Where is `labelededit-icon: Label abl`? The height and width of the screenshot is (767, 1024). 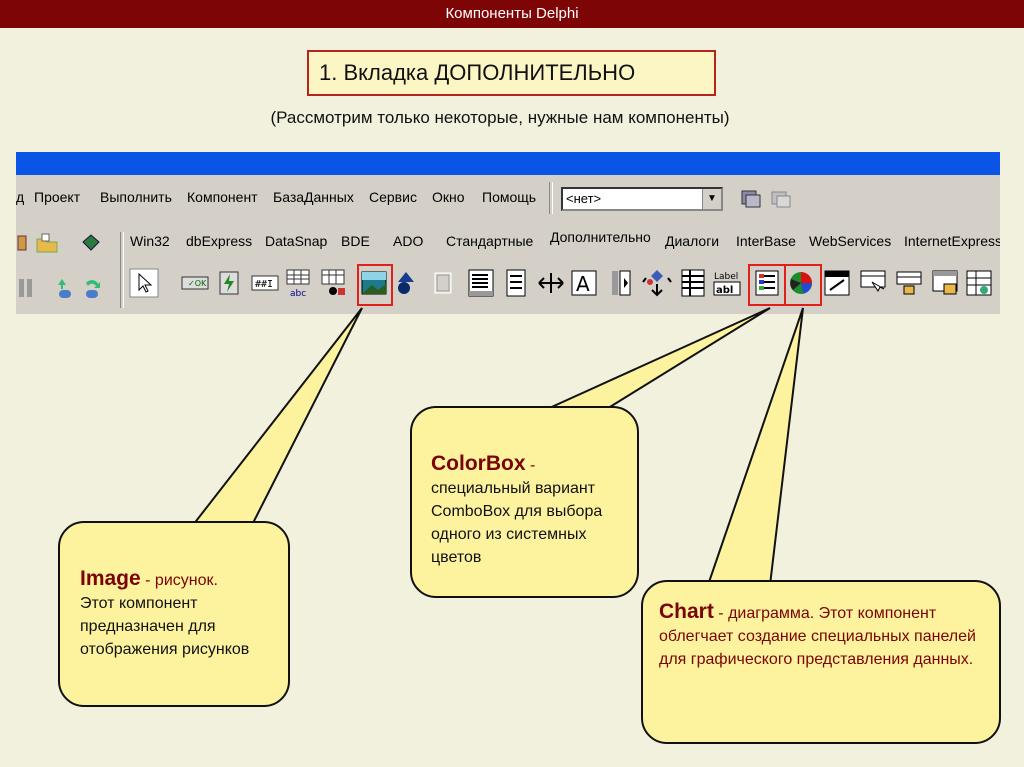 labelededit-icon: Label abl is located at coordinates (727, 283).